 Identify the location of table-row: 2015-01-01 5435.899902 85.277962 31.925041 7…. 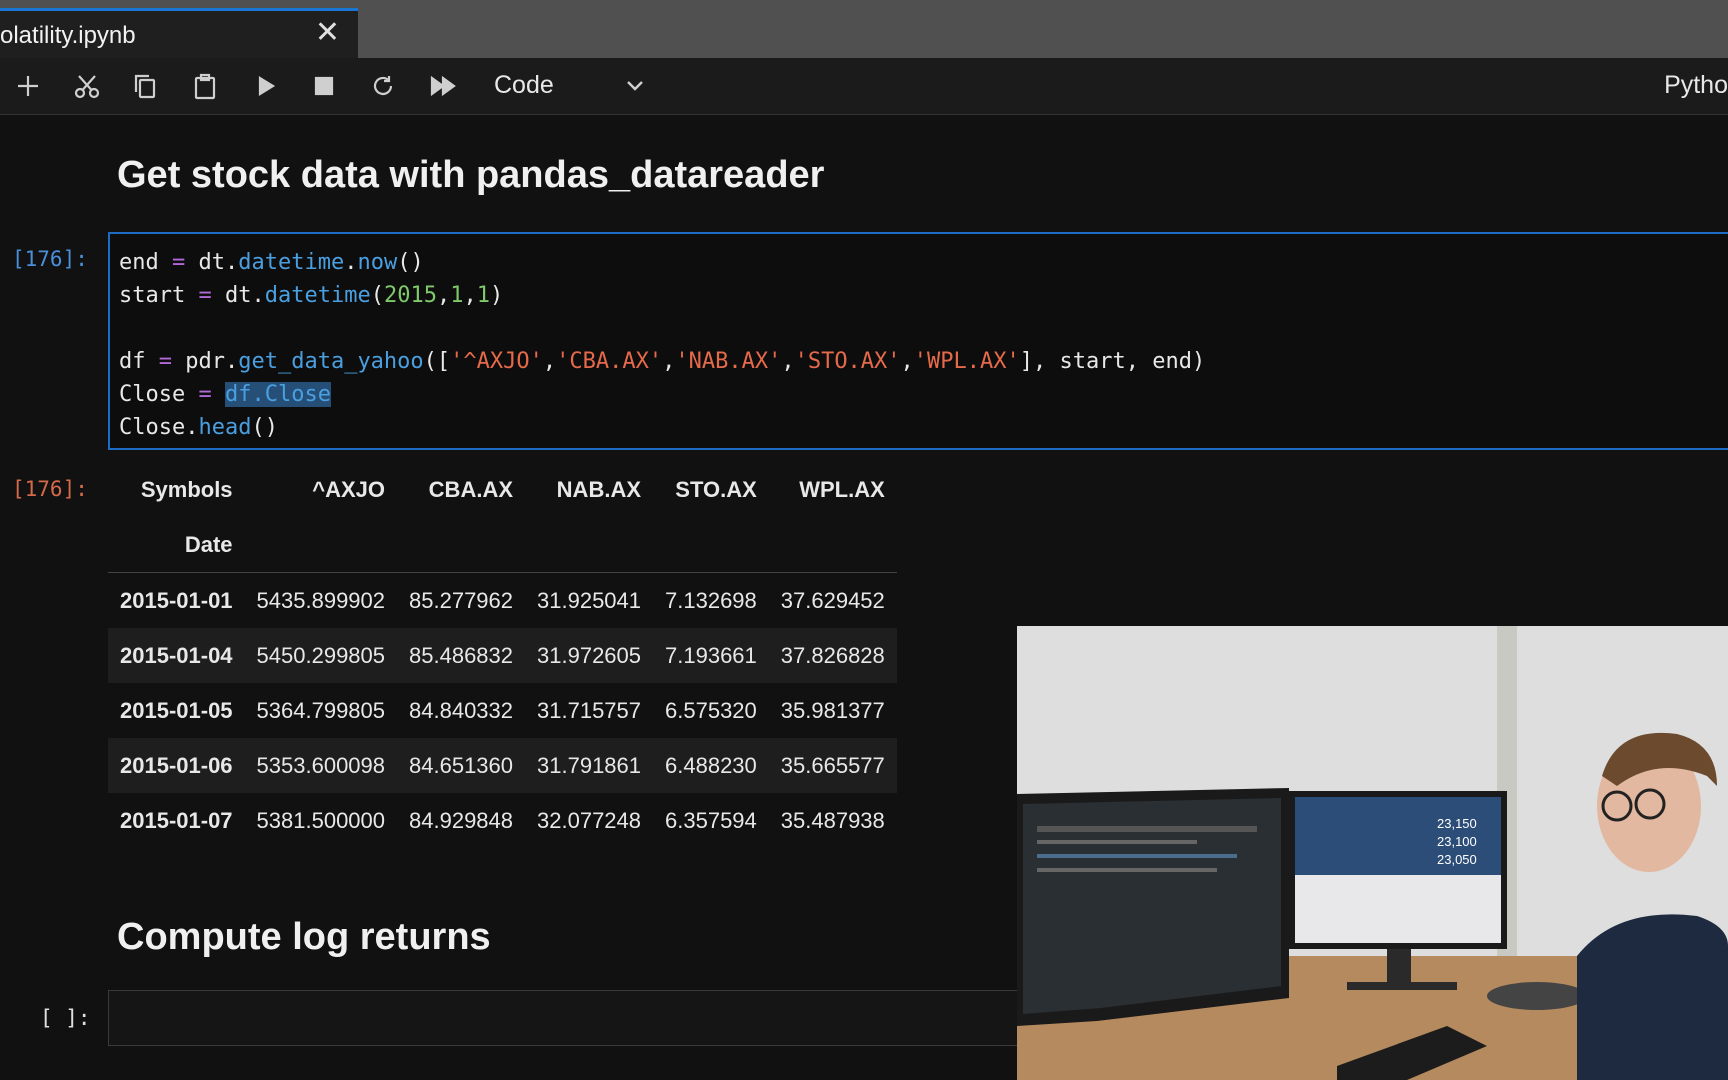
(502, 601).